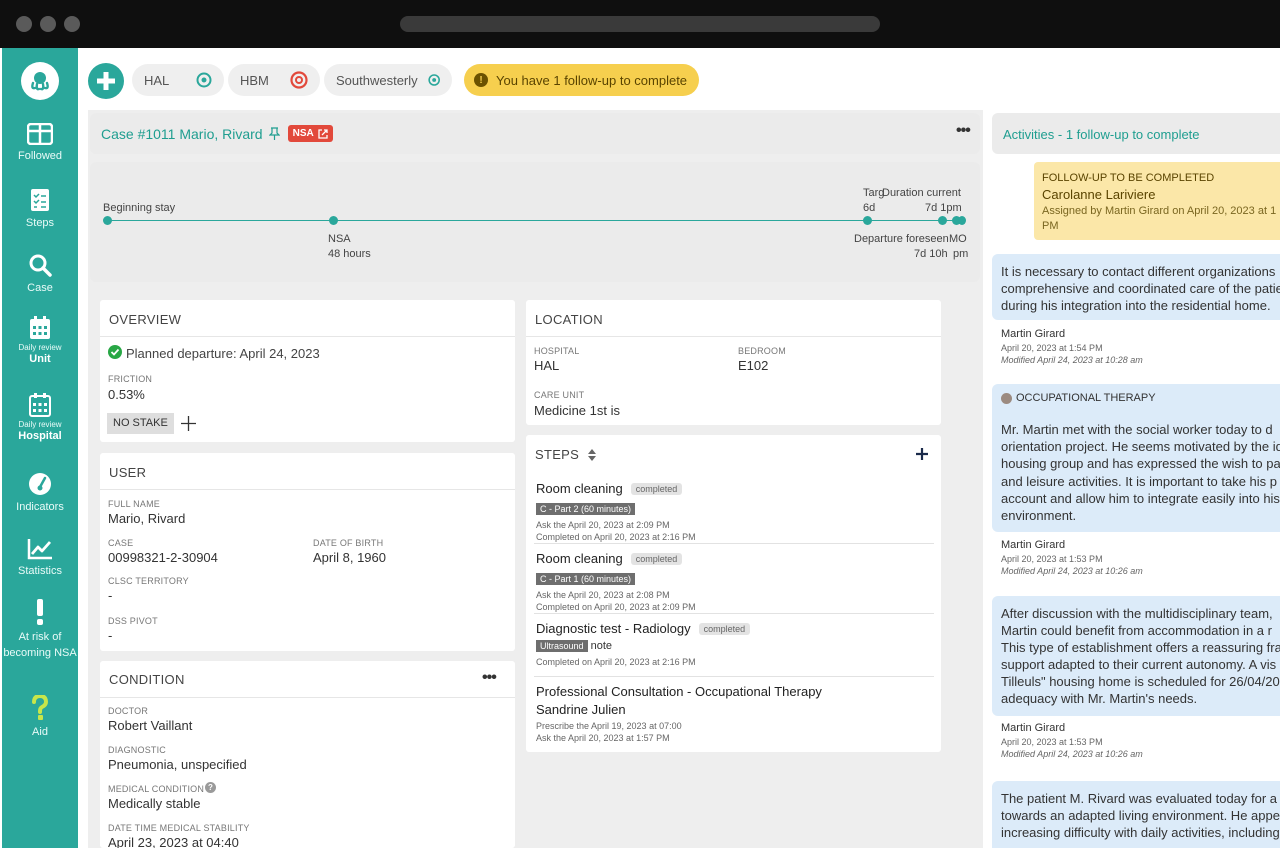 The image size is (1280, 848). What do you see at coordinates (173, 841) in the screenshot?
I see `stability-value: April 23, 2023 at 04:40` at bounding box center [173, 841].